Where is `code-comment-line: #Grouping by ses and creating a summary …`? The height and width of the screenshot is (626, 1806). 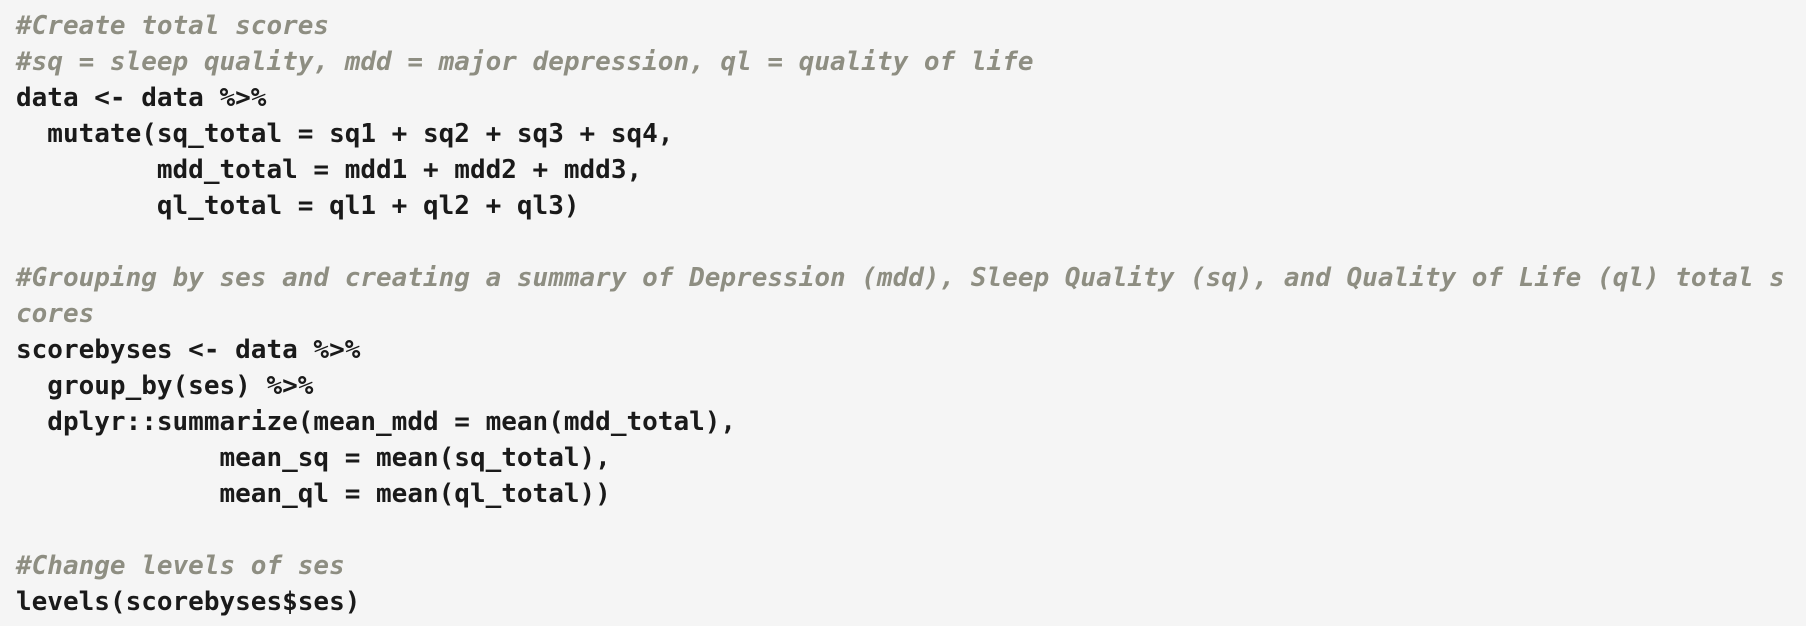
code-comment-line: #Grouping by ses and creating a summary … is located at coordinates (900, 278).